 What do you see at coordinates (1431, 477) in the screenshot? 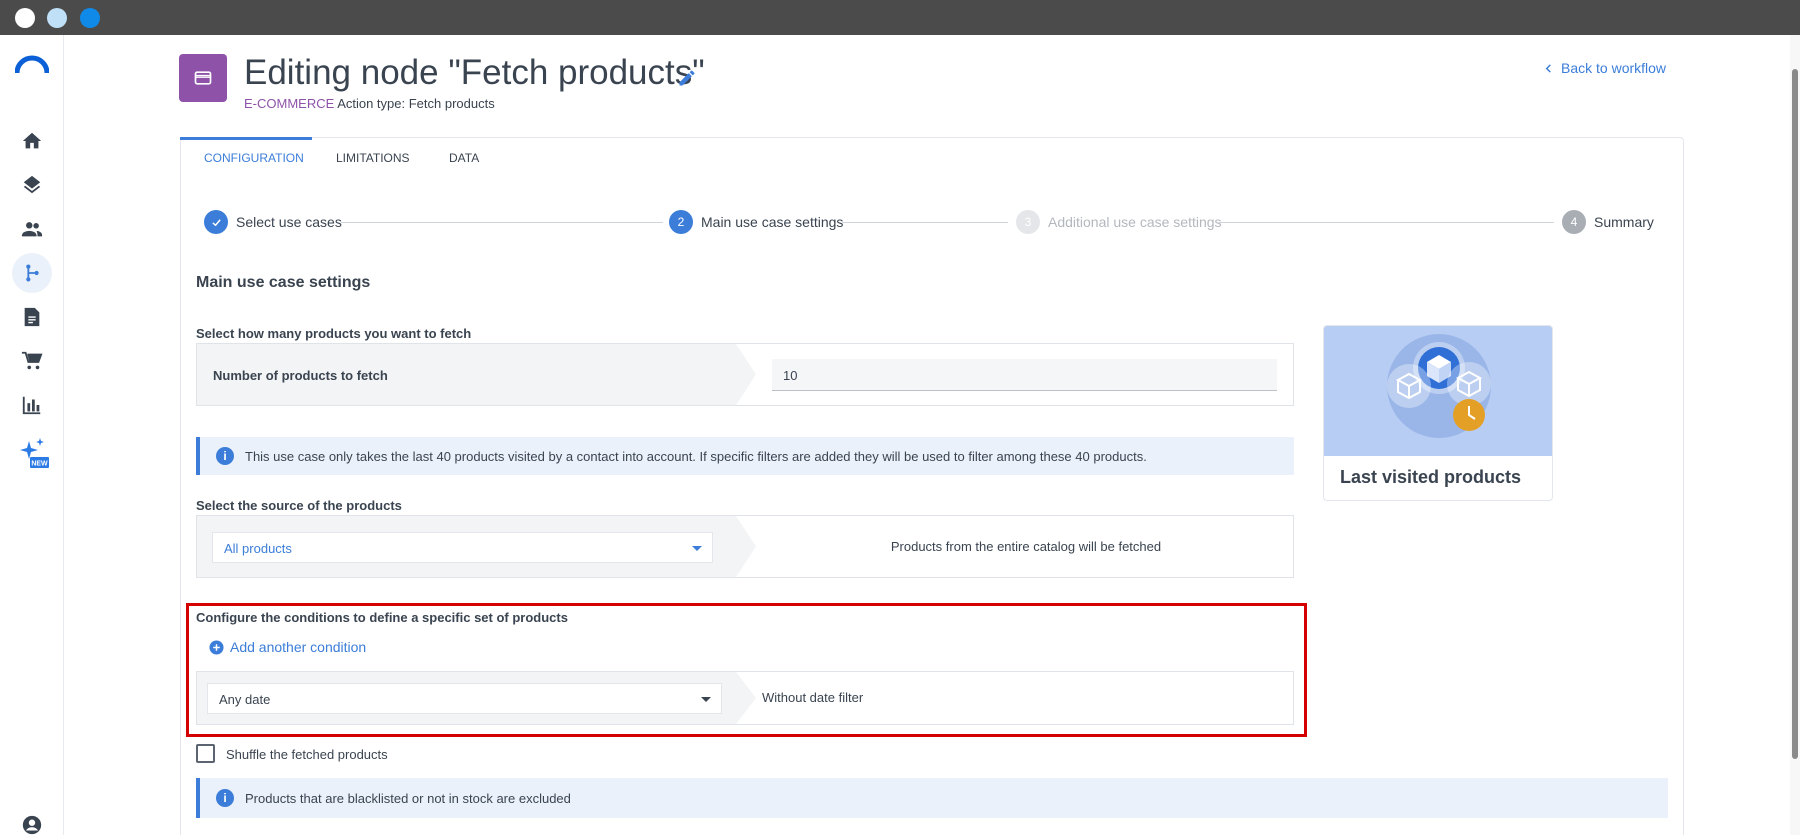
I see `use-case-preview-title: Last visited products` at bounding box center [1431, 477].